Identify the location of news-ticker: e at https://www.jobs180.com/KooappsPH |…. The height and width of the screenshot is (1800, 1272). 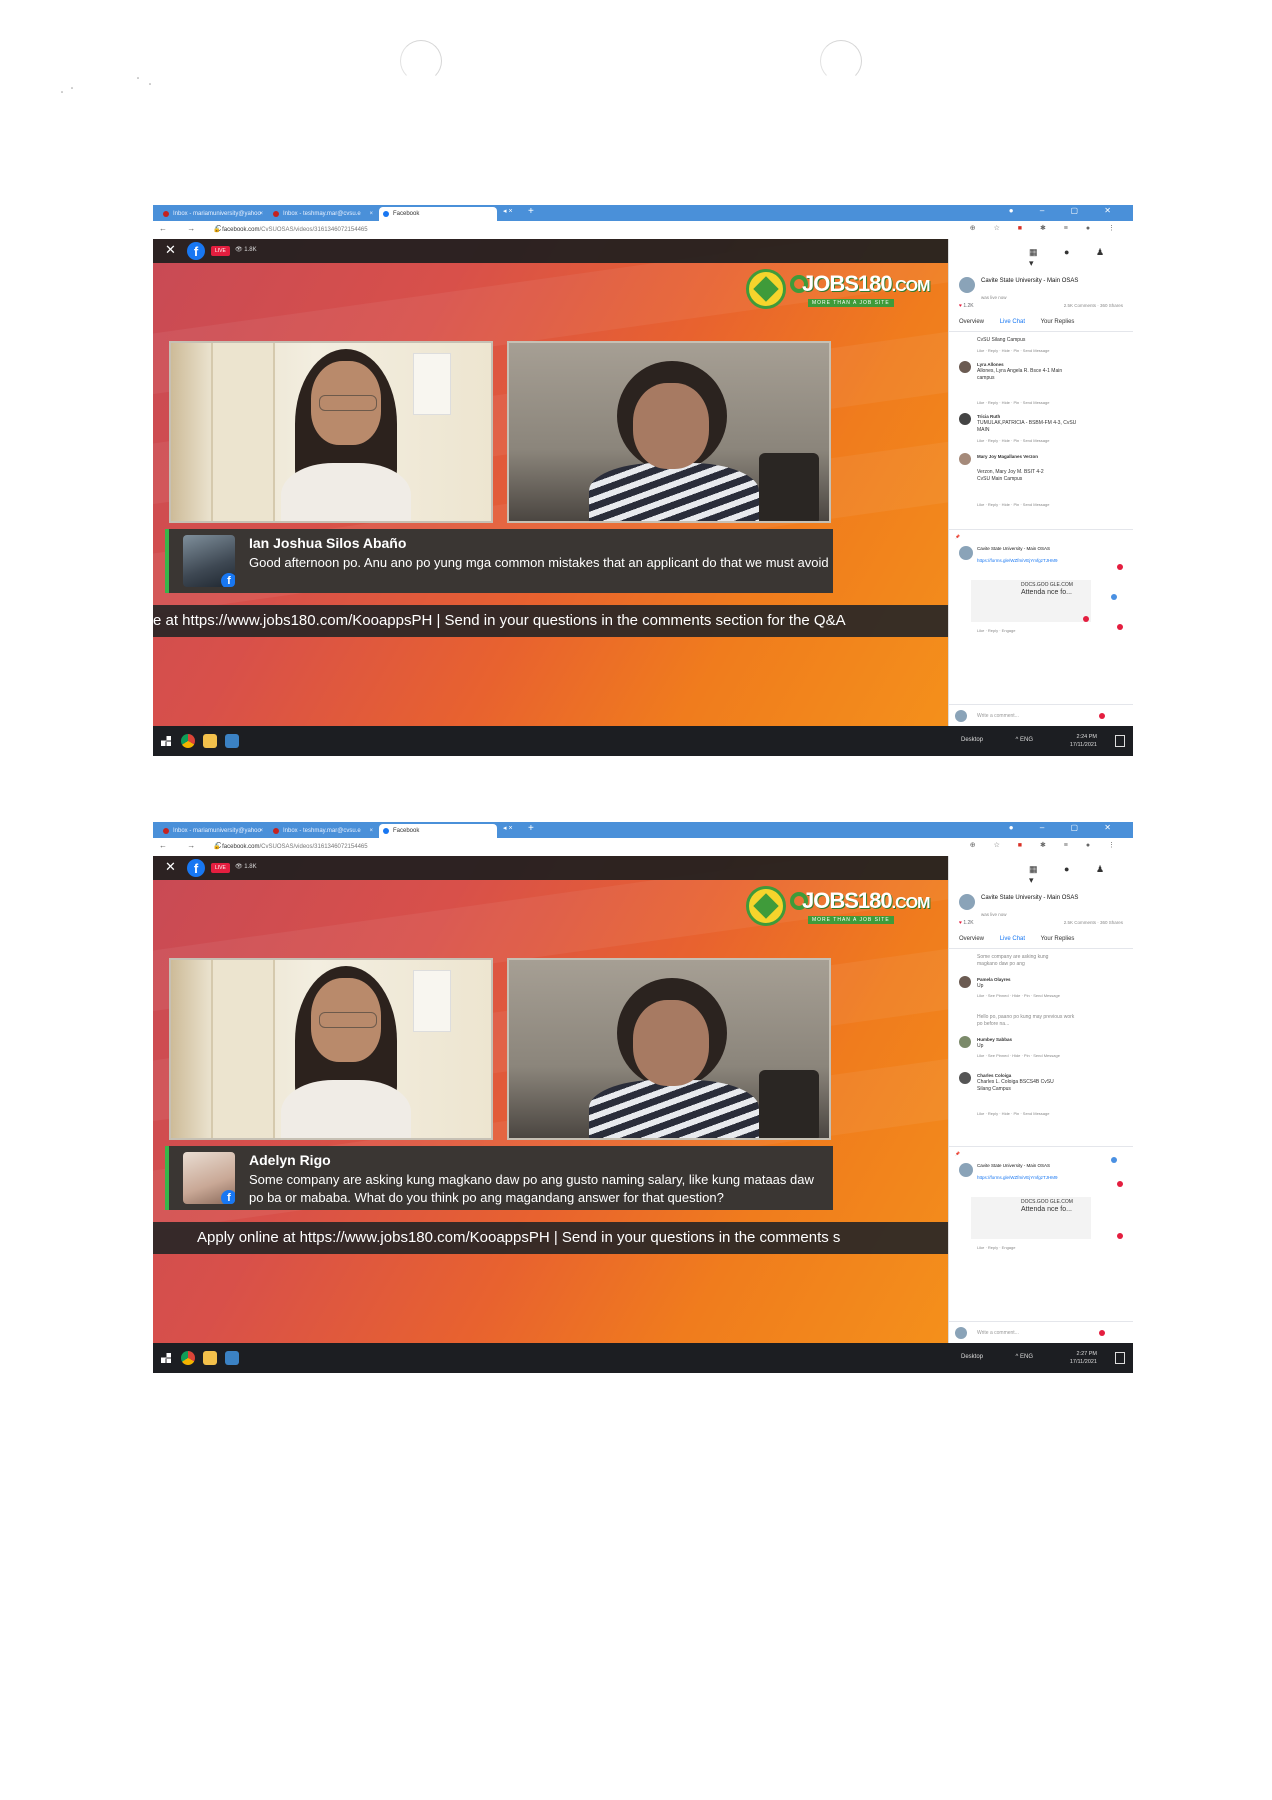
(550, 621).